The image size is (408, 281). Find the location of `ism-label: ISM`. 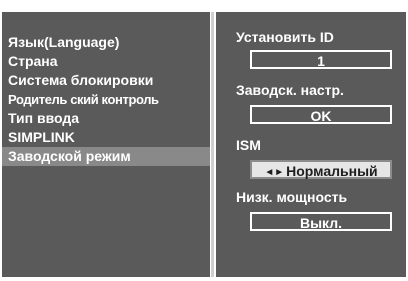

ism-label: ISM is located at coordinates (248, 145).